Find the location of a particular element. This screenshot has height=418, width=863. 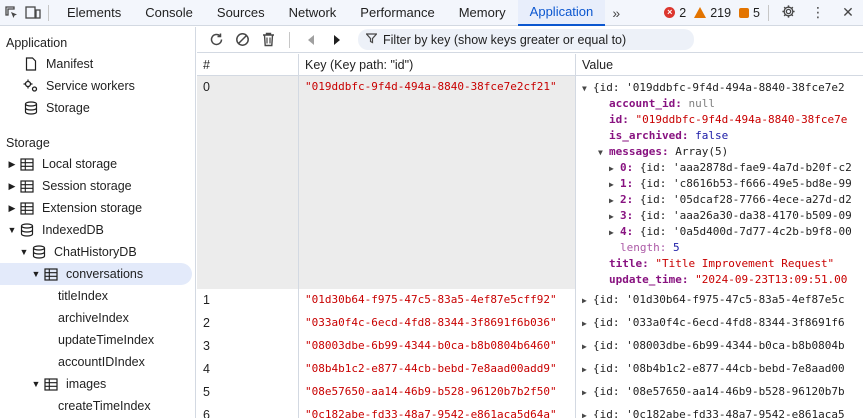

prop-title: title: "Title Improvement Request" is located at coordinates (722, 263).